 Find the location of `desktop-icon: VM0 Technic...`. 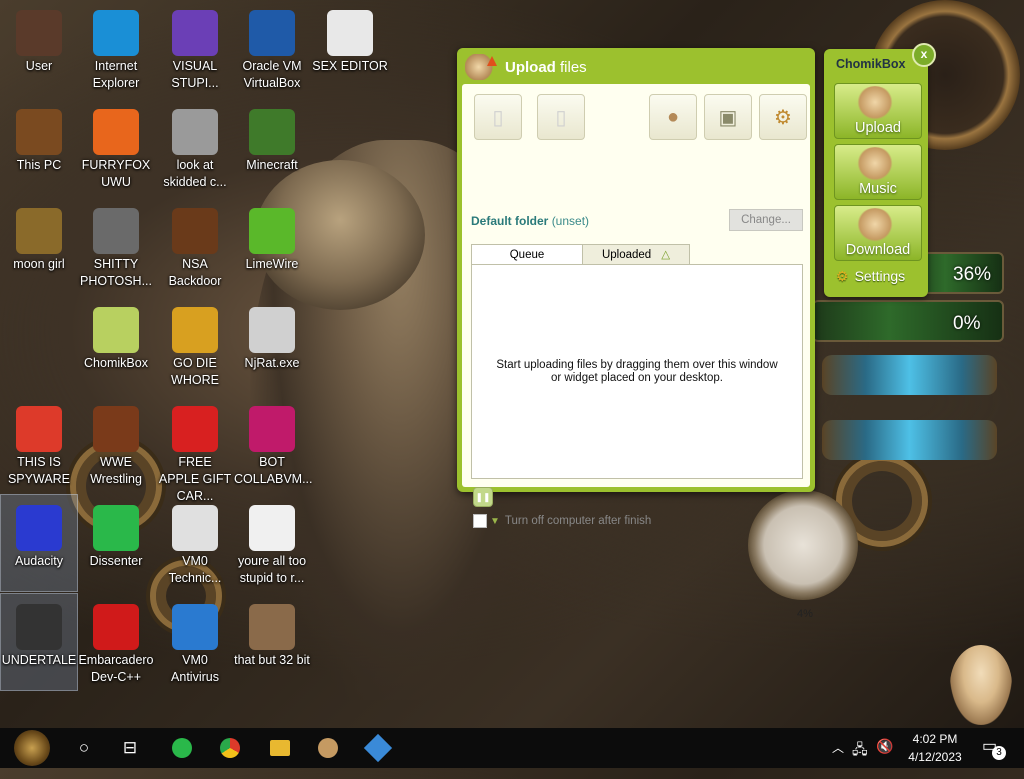

desktop-icon: VM0 Technic... is located at coordinates (195, 543).